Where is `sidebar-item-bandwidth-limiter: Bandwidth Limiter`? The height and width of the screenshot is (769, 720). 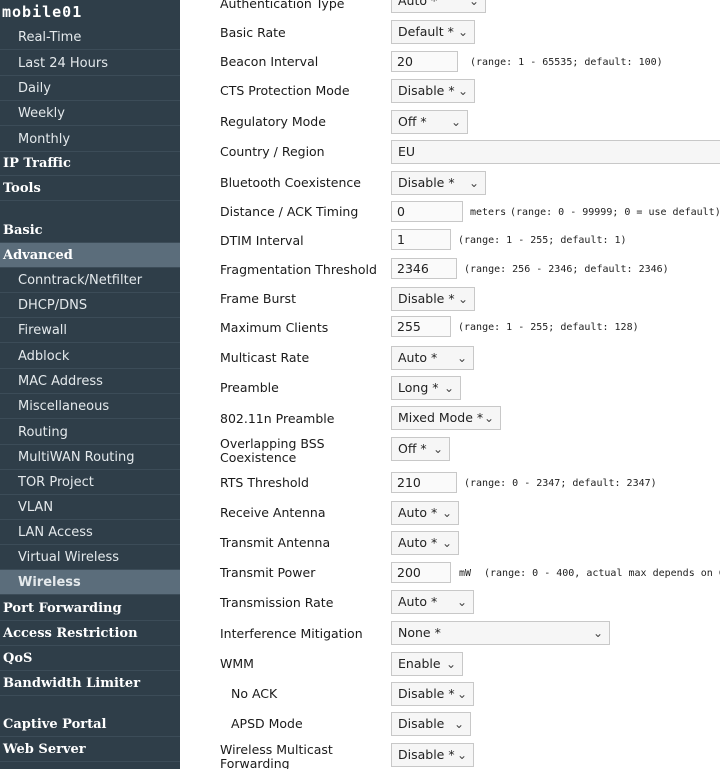 sidebar-item-bandwidth-limiter: Bandwidth Limiter is located at coordinates (90, 683).